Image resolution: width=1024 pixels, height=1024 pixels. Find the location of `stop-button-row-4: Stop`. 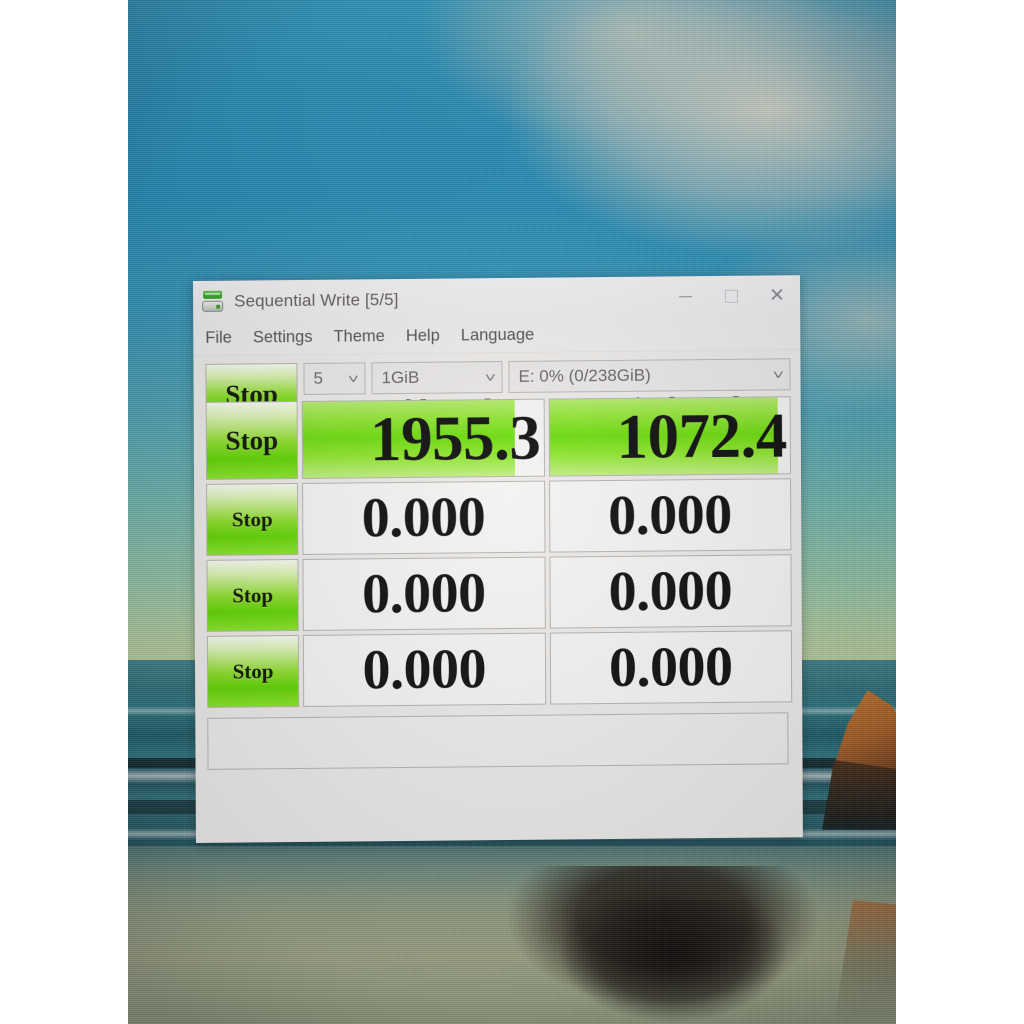

stop-button-row-4: Stop is located at coordinates (253, 671).